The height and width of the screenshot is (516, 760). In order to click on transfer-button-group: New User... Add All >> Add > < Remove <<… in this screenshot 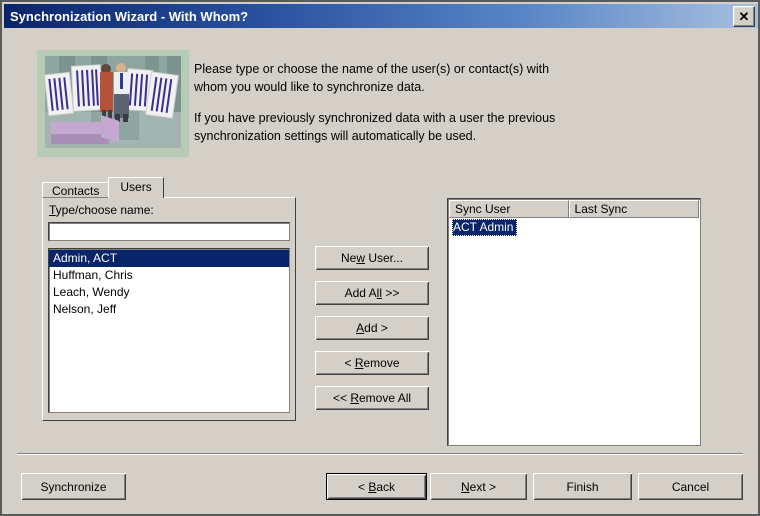, I will do `click(372, 333)`.